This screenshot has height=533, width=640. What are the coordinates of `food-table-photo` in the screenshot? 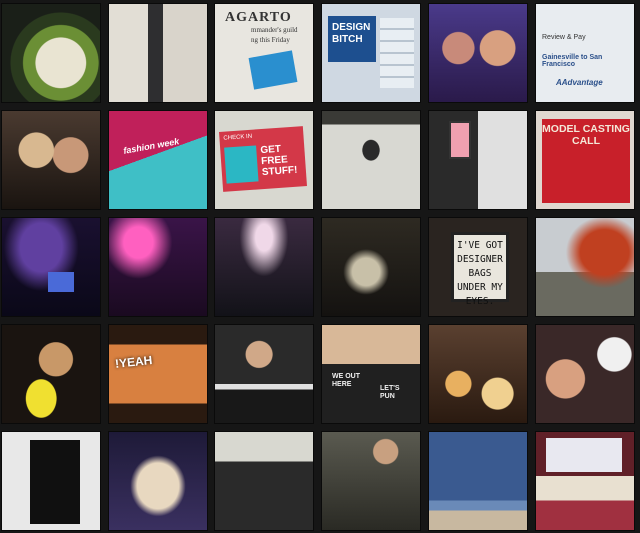 It's located at (478, 374).